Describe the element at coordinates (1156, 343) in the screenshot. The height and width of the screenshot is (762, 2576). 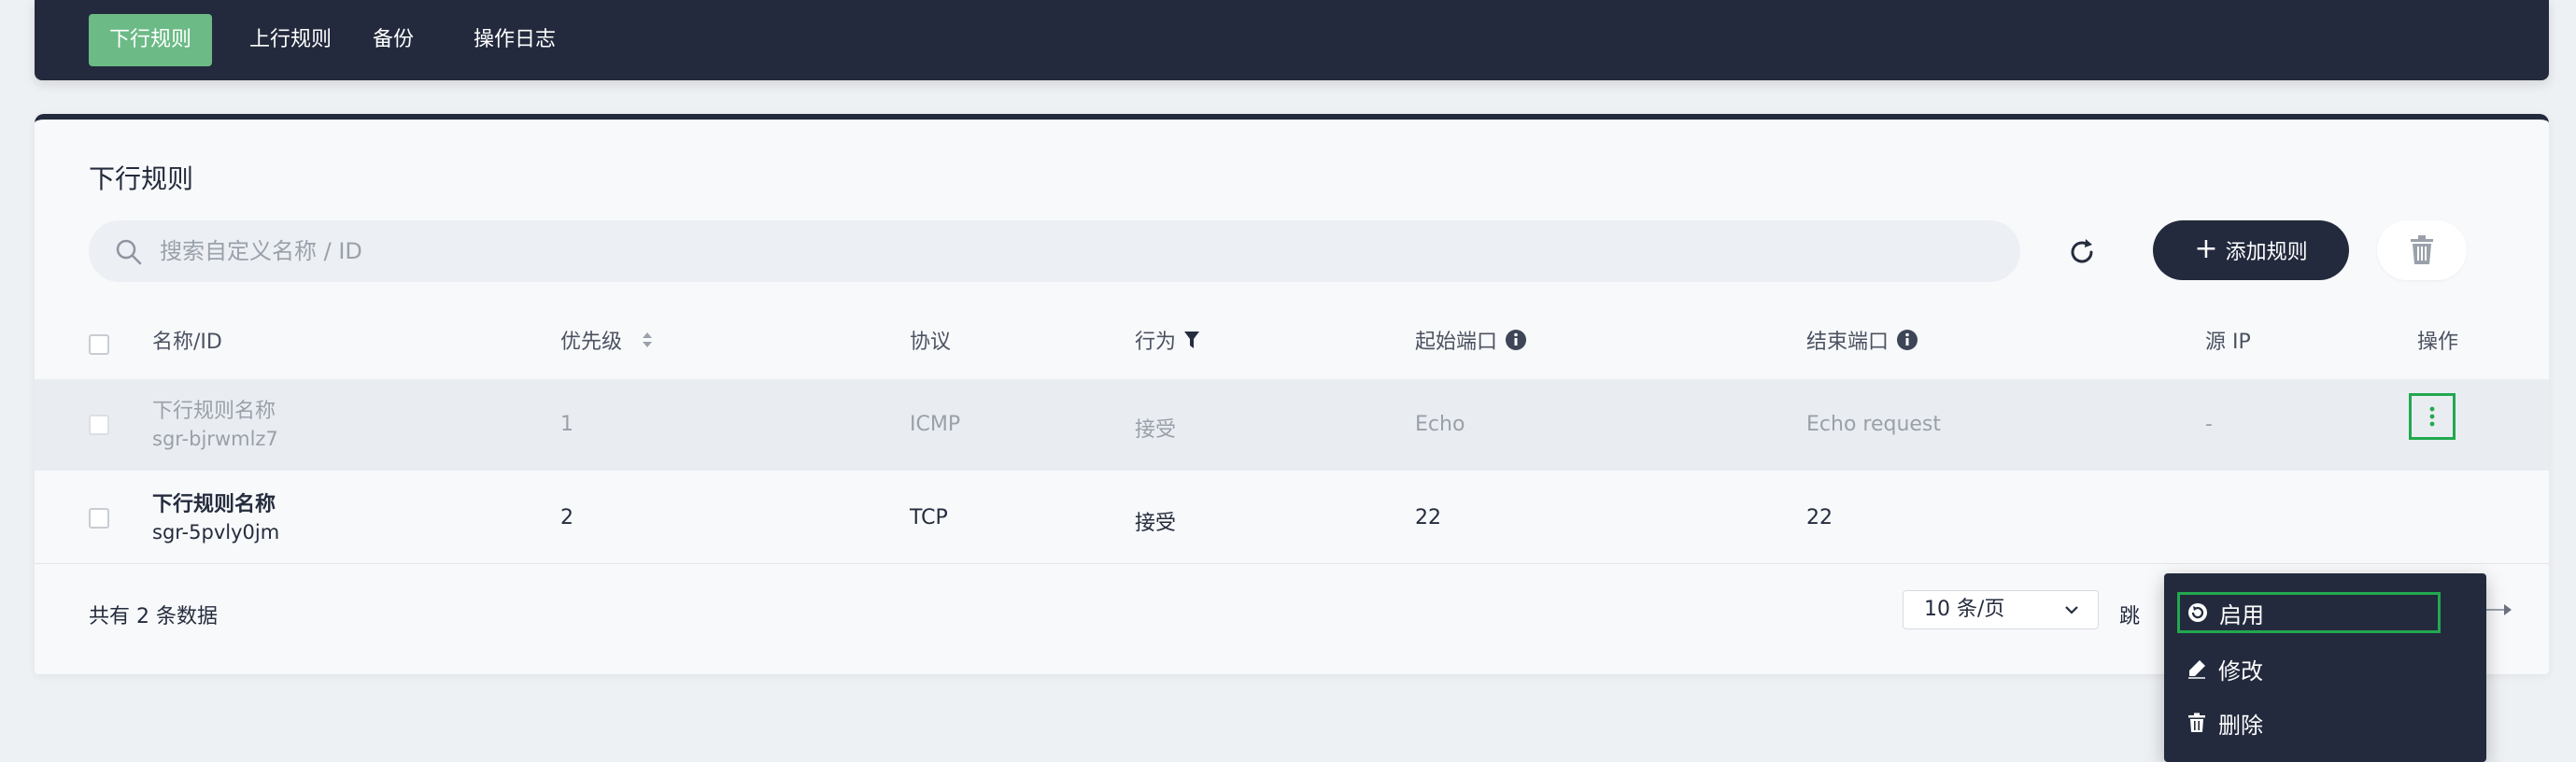
I see `column-header-action-label: 行为` at that location.